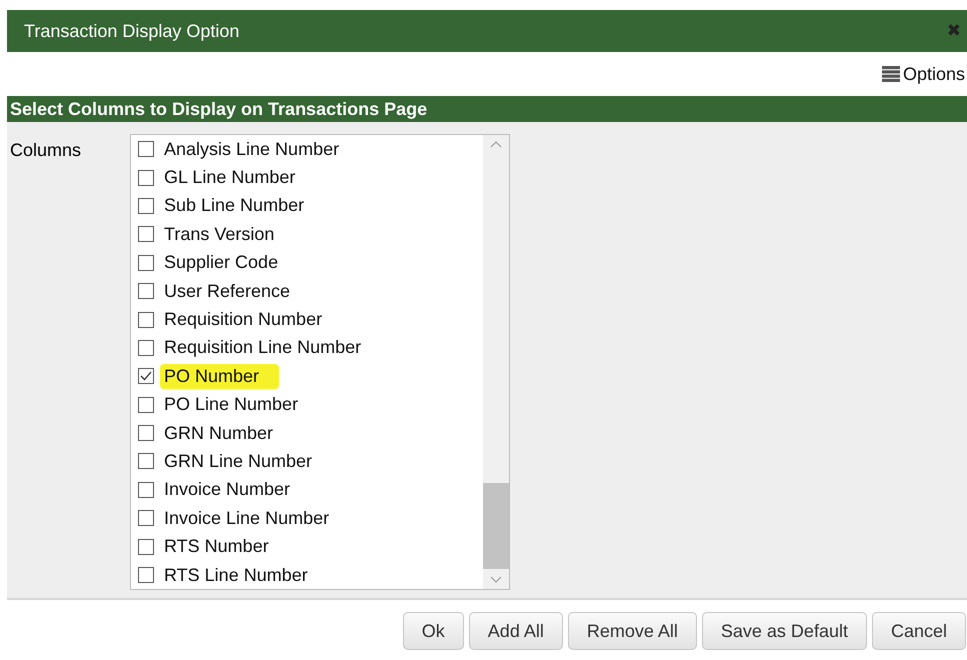  Describe the element at coordinates (219, 433) in the screenshot. I see `item-label: GRN Number` at that location.